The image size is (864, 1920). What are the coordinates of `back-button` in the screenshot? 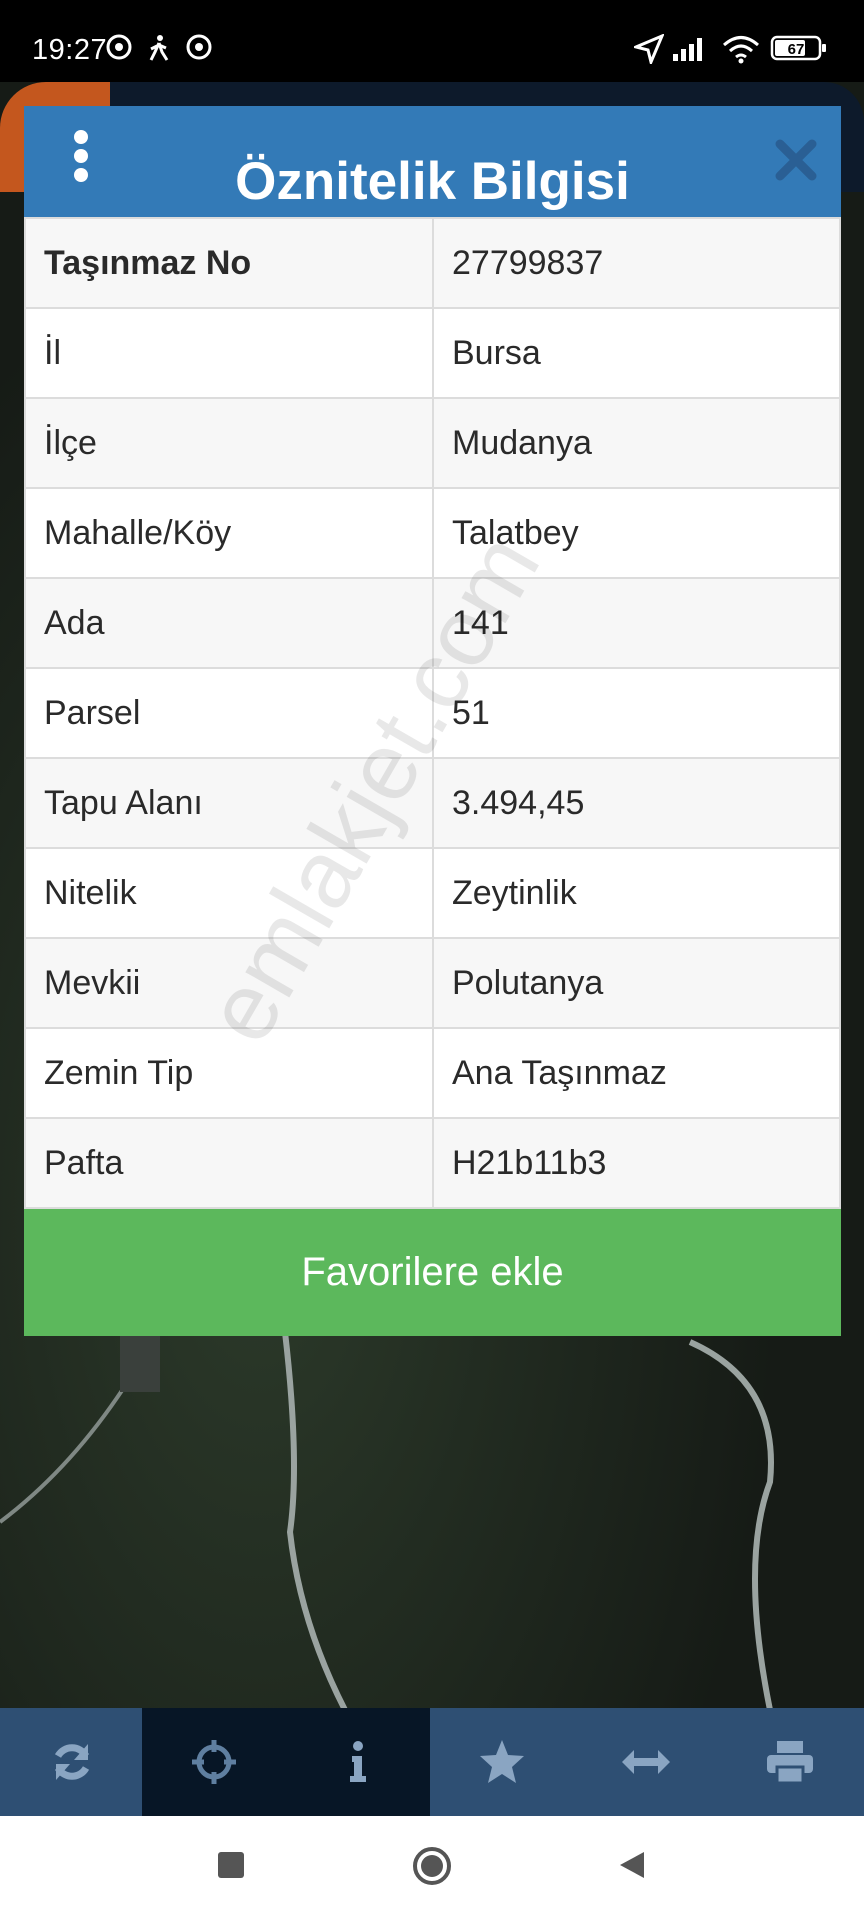 It's located at (631, 1867).